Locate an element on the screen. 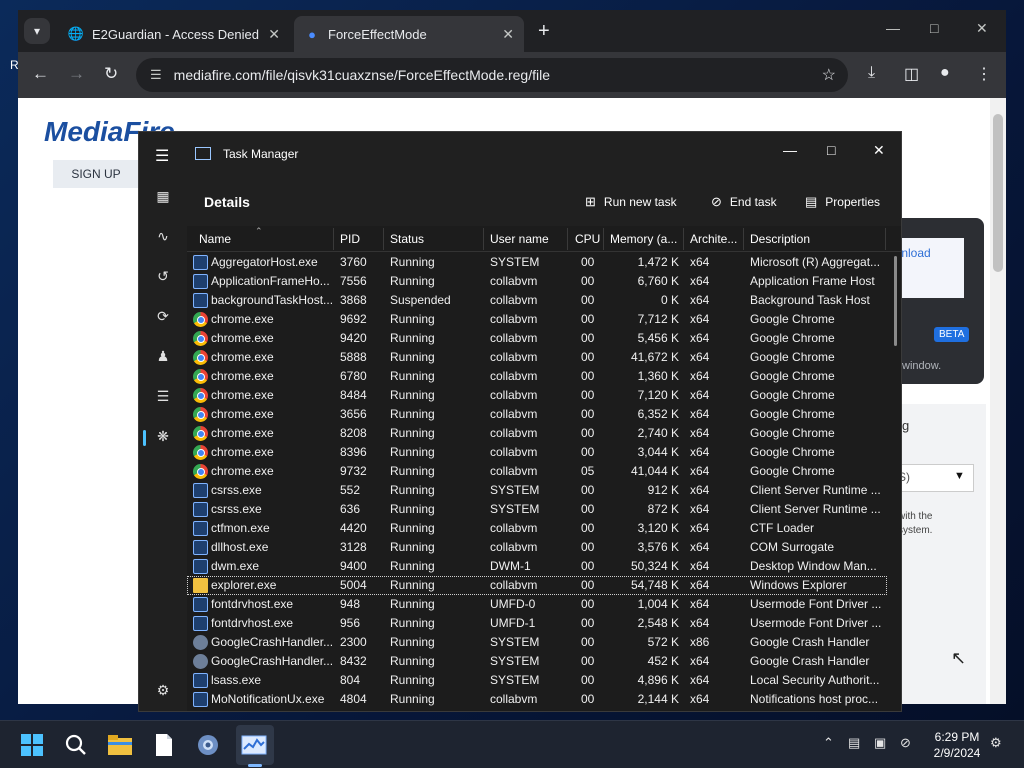 The image size is (1024, 768). network-icon: ▣ is located at coordinates (880, 743).